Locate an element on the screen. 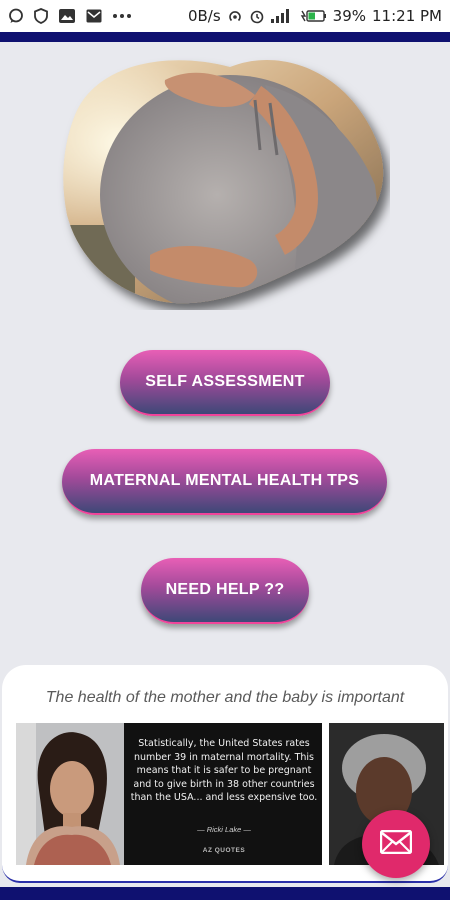 This screenshot has height=900, width=450. more-dots-icon is located at coordinates (122, 16).